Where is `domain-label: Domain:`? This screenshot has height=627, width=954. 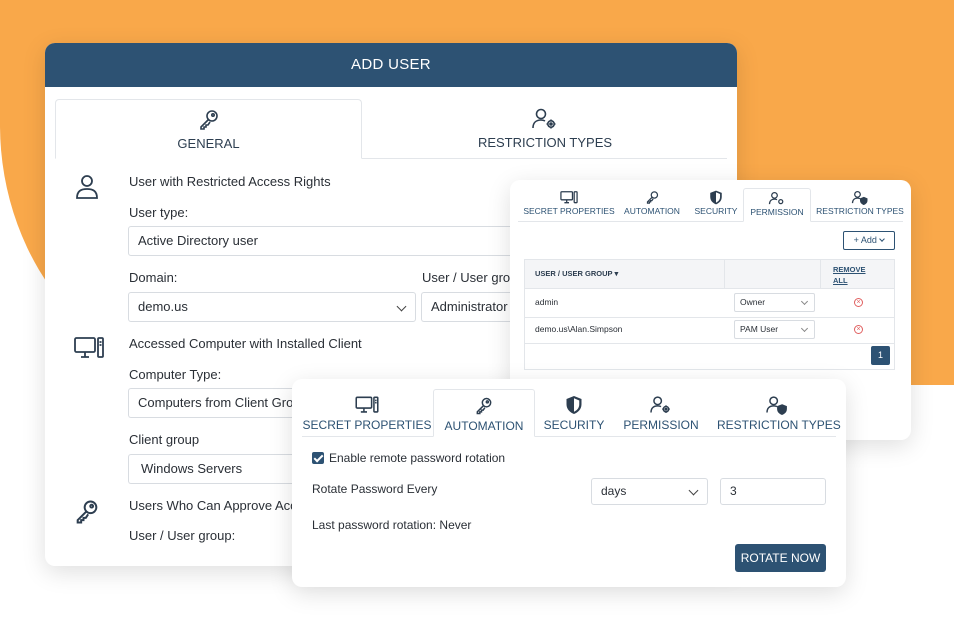
domain-label: Domain: is located at coordinates (153, 277).